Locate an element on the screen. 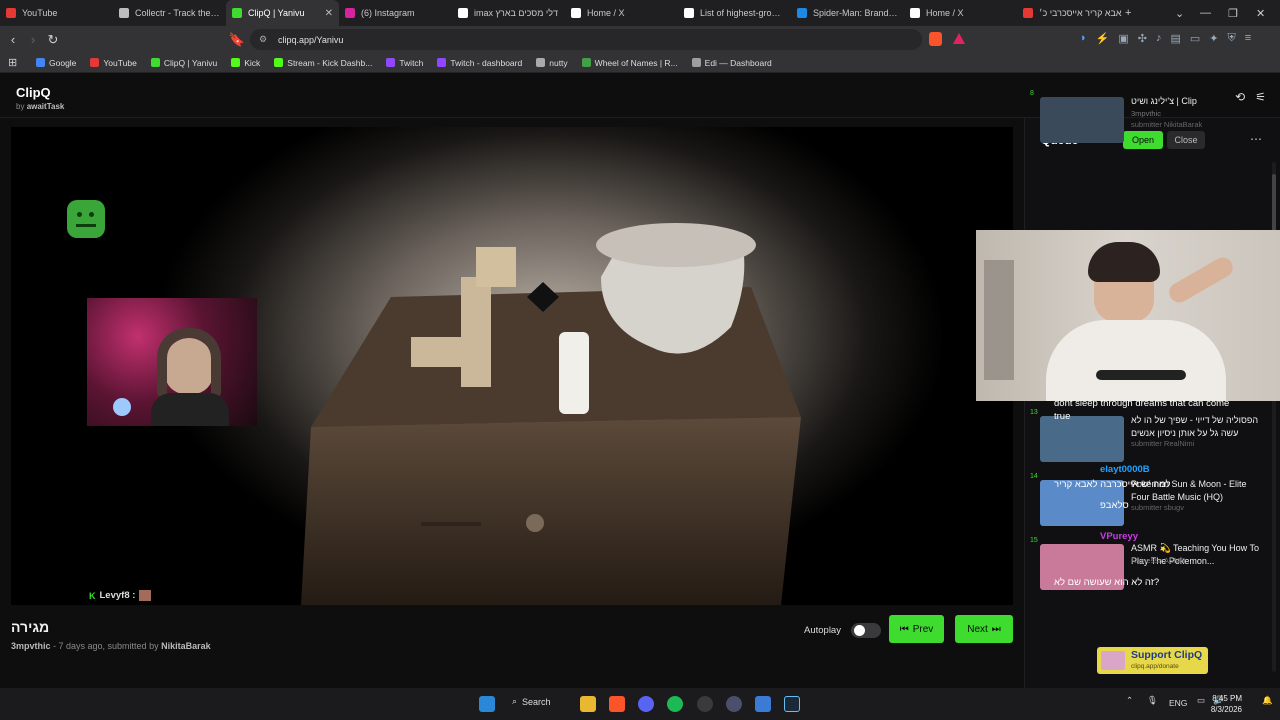 The height and width of the screenshot is (720, 1280). network-icon: ▭ is located at coordinates (1201, 700).